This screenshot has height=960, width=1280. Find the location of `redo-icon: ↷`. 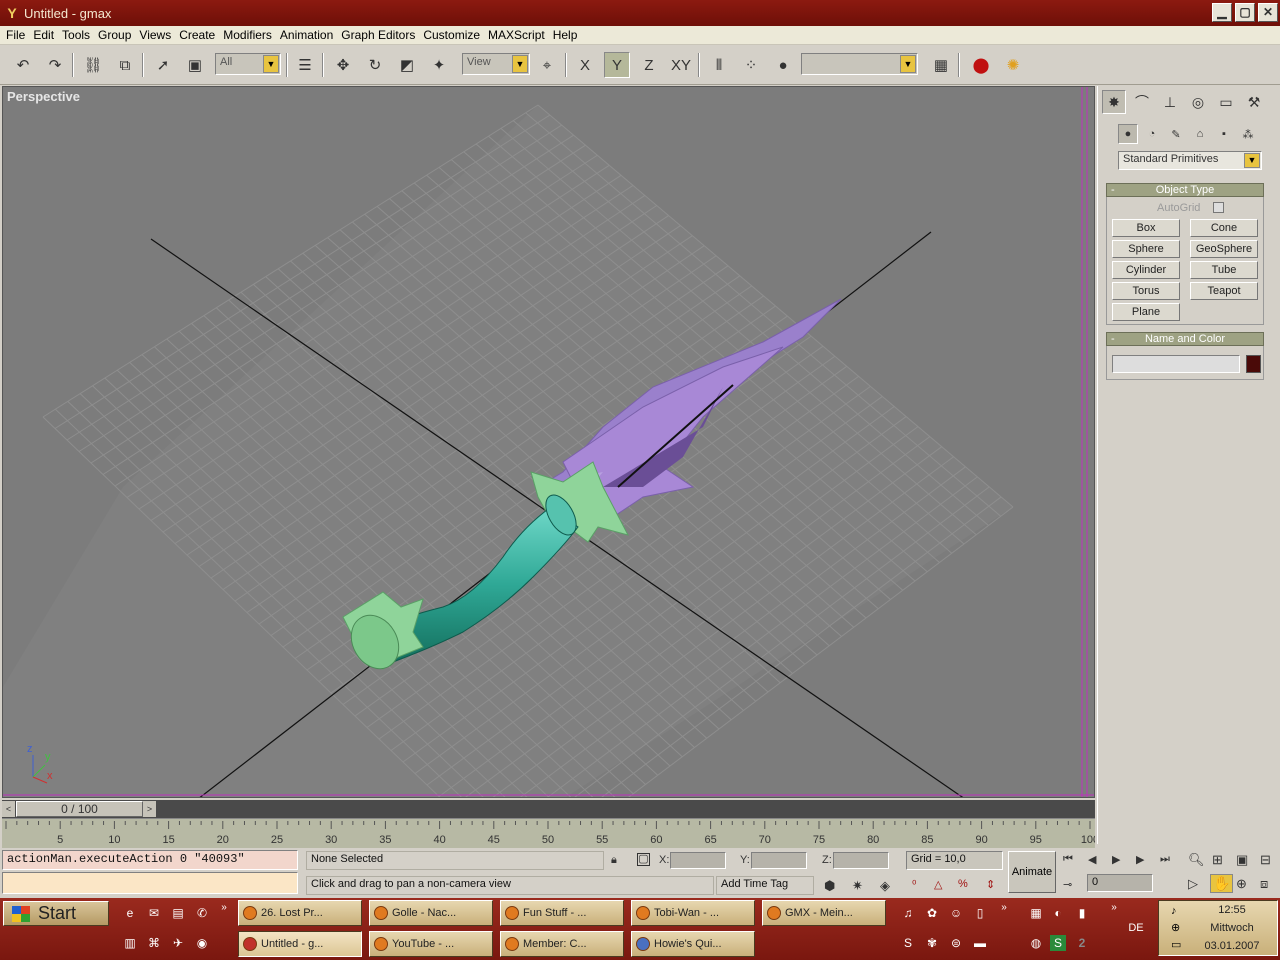

redo-icon: ↷ is located at coordinates (55, 65).